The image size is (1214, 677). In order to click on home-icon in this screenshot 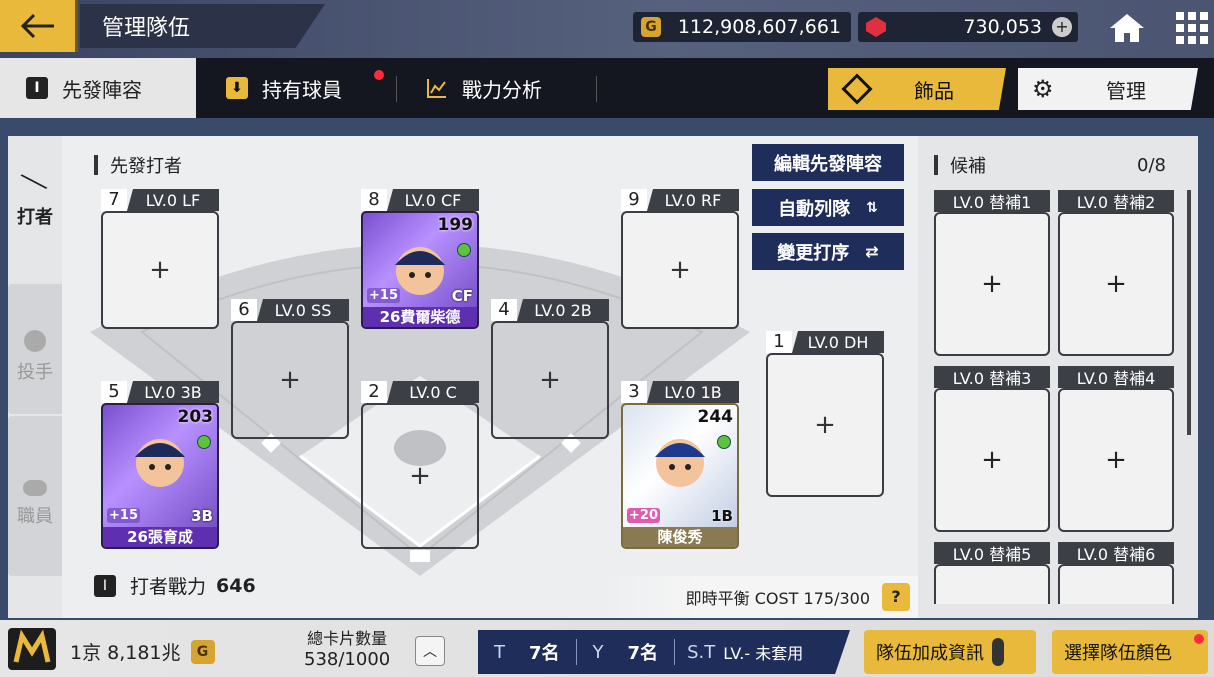, I will do `click(1127, 28)`.